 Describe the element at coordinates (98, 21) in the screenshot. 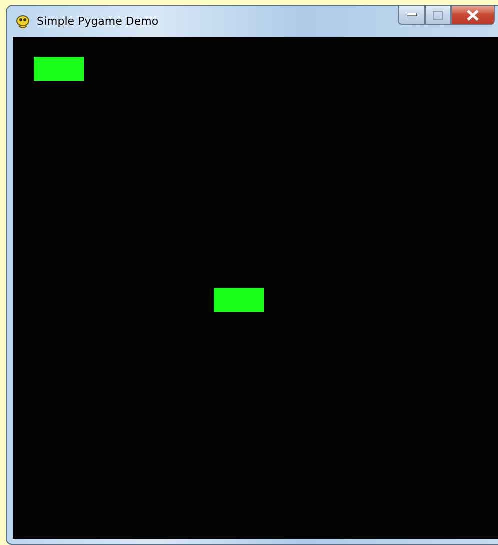

I see `window-title: Simple Pygame Demo` at that location.